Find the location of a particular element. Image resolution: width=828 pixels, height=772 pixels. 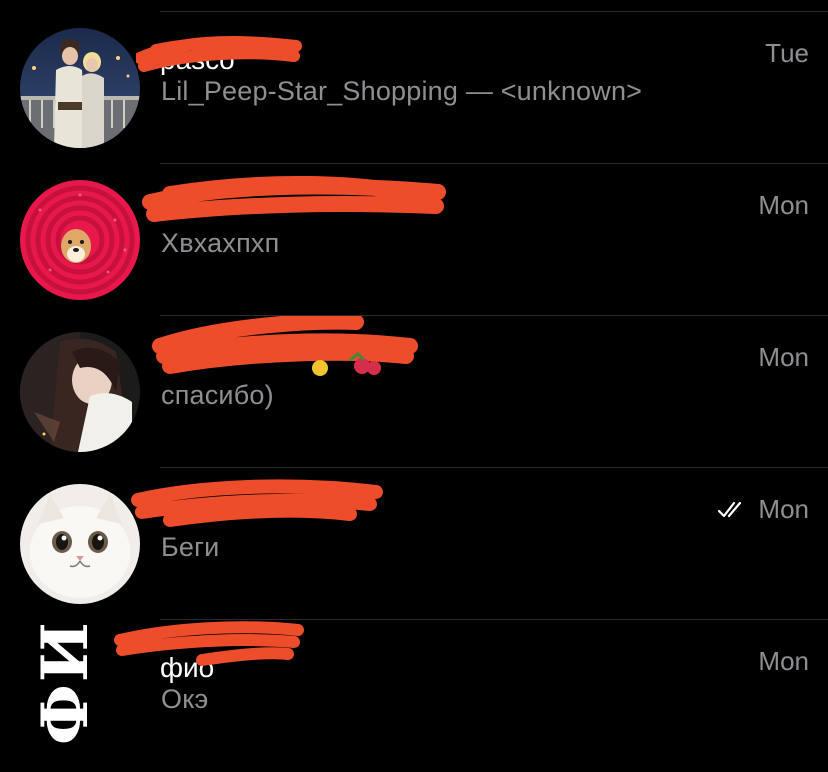

chat-time: Tue is located at coordinates (787, 53).